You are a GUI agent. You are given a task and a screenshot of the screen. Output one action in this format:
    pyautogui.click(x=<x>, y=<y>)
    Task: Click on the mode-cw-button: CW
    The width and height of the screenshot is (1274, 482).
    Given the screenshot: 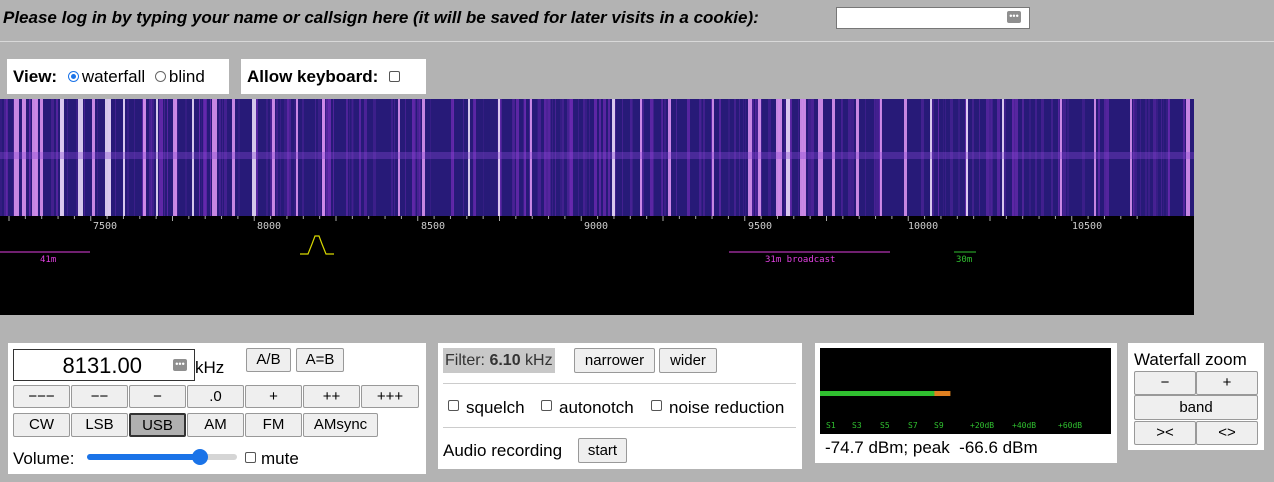 What is the action you would take?
    pyautogui.click(x=41, y=425)
    